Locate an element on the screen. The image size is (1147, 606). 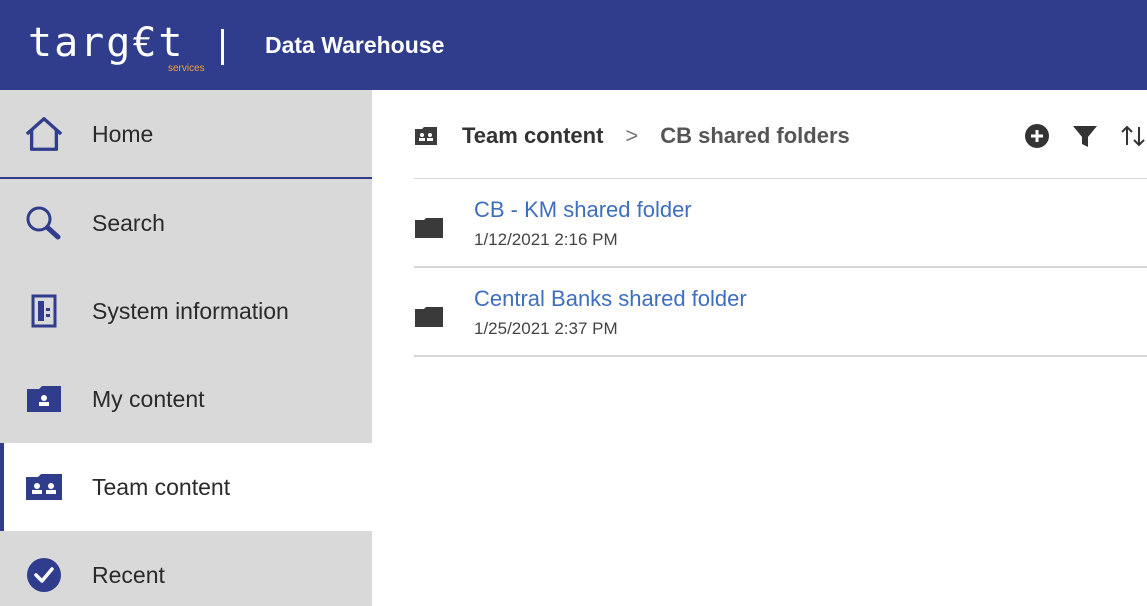
sidebar-item-system-information: System information is located at coordinates (186, 311).